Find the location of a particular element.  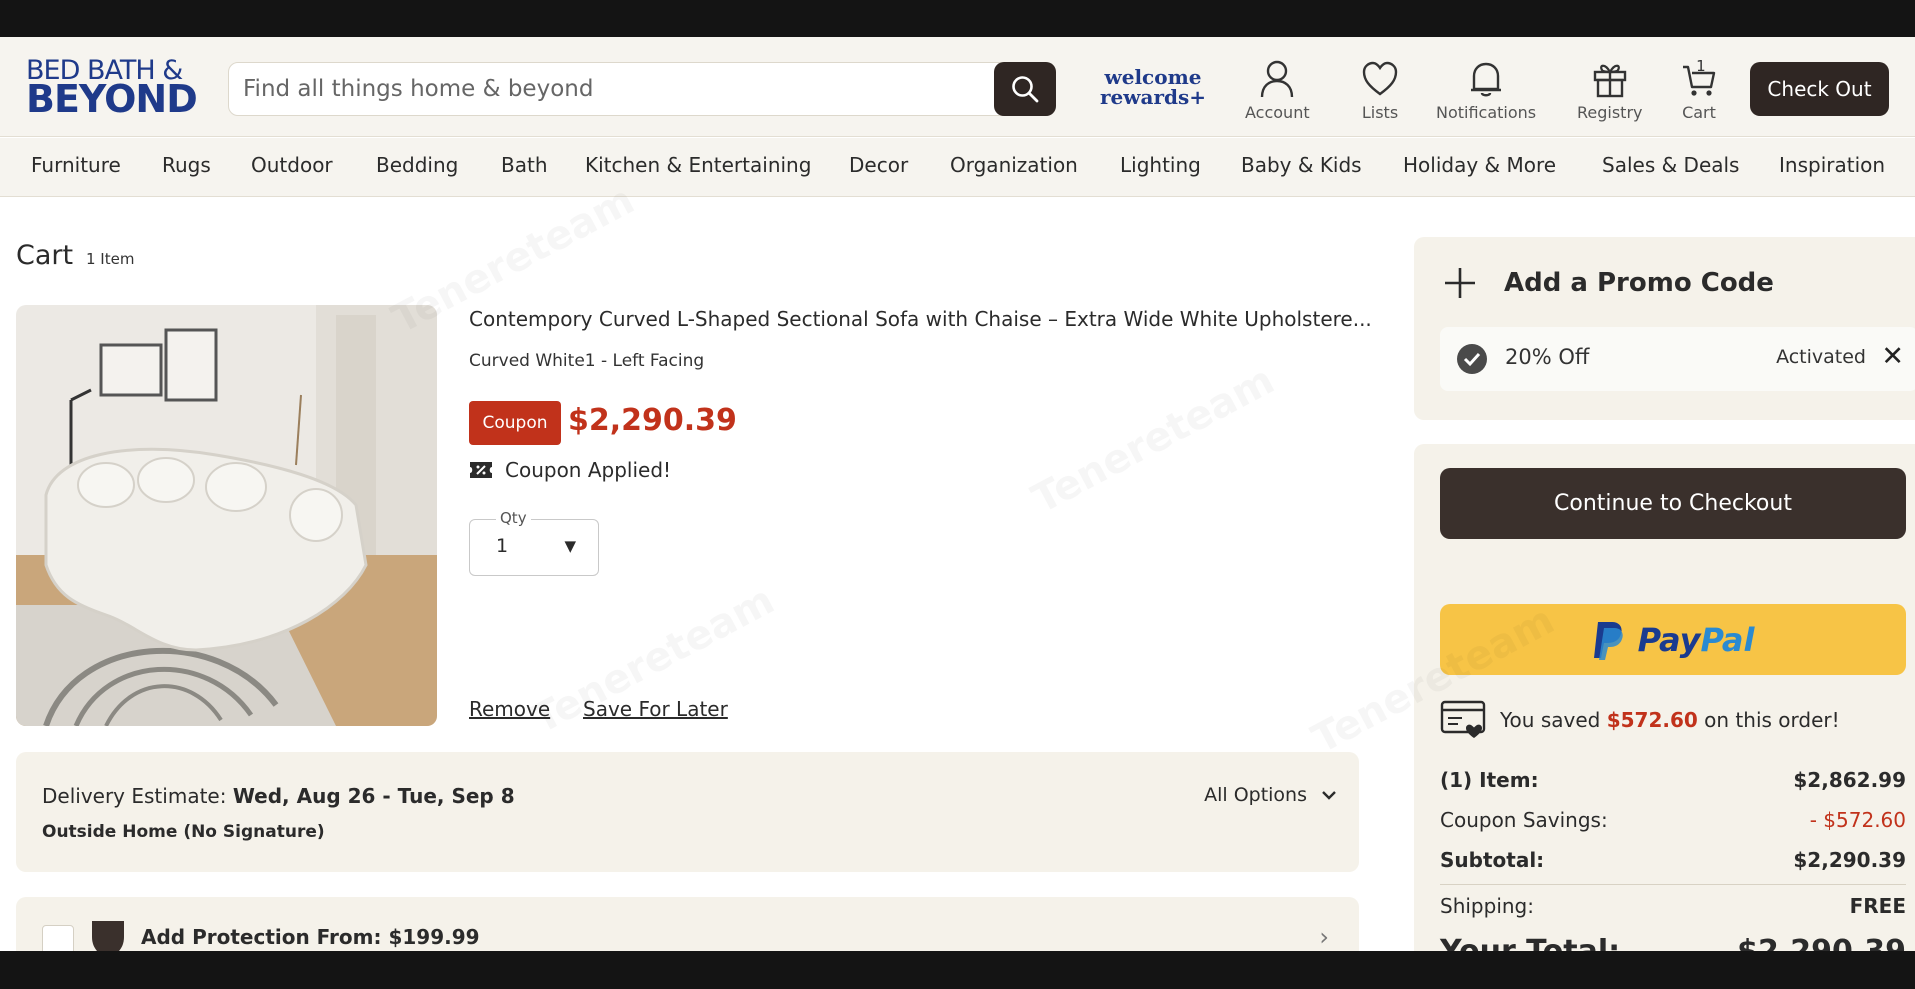

paypal-pay: Pay is located at coordinates (1669, 639).